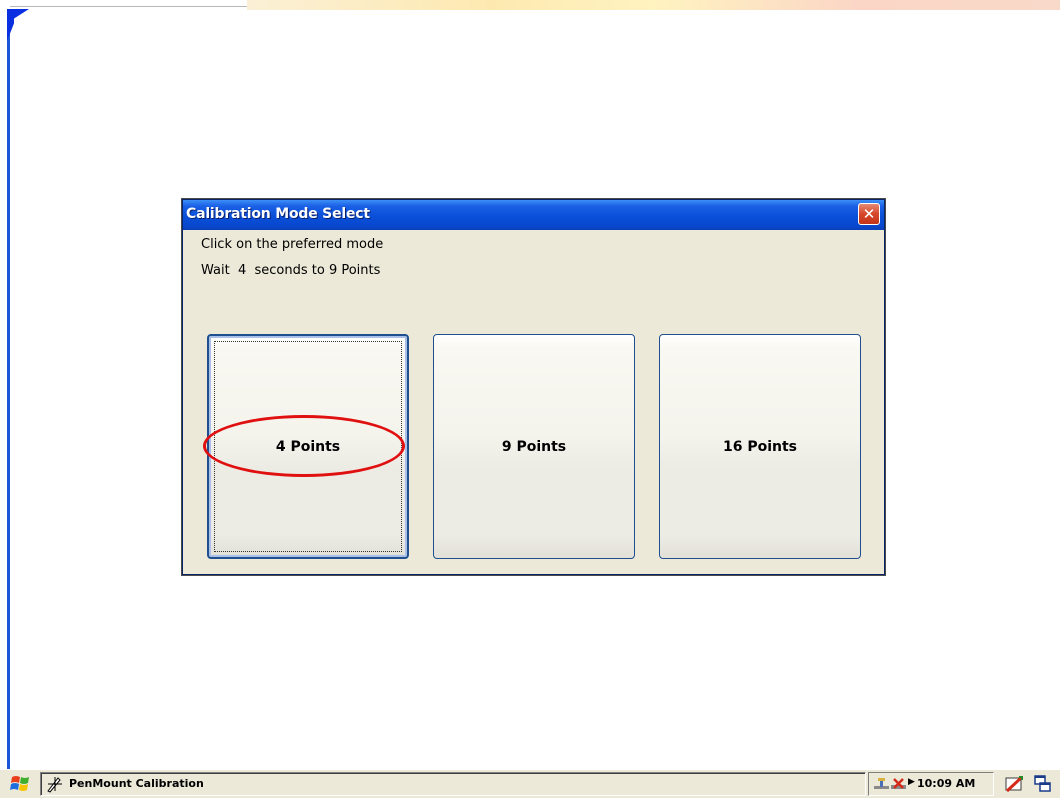 This screenshot has width=1060, height=798. I want to click on tray-expand-icon: ▶, so click(911, 782).